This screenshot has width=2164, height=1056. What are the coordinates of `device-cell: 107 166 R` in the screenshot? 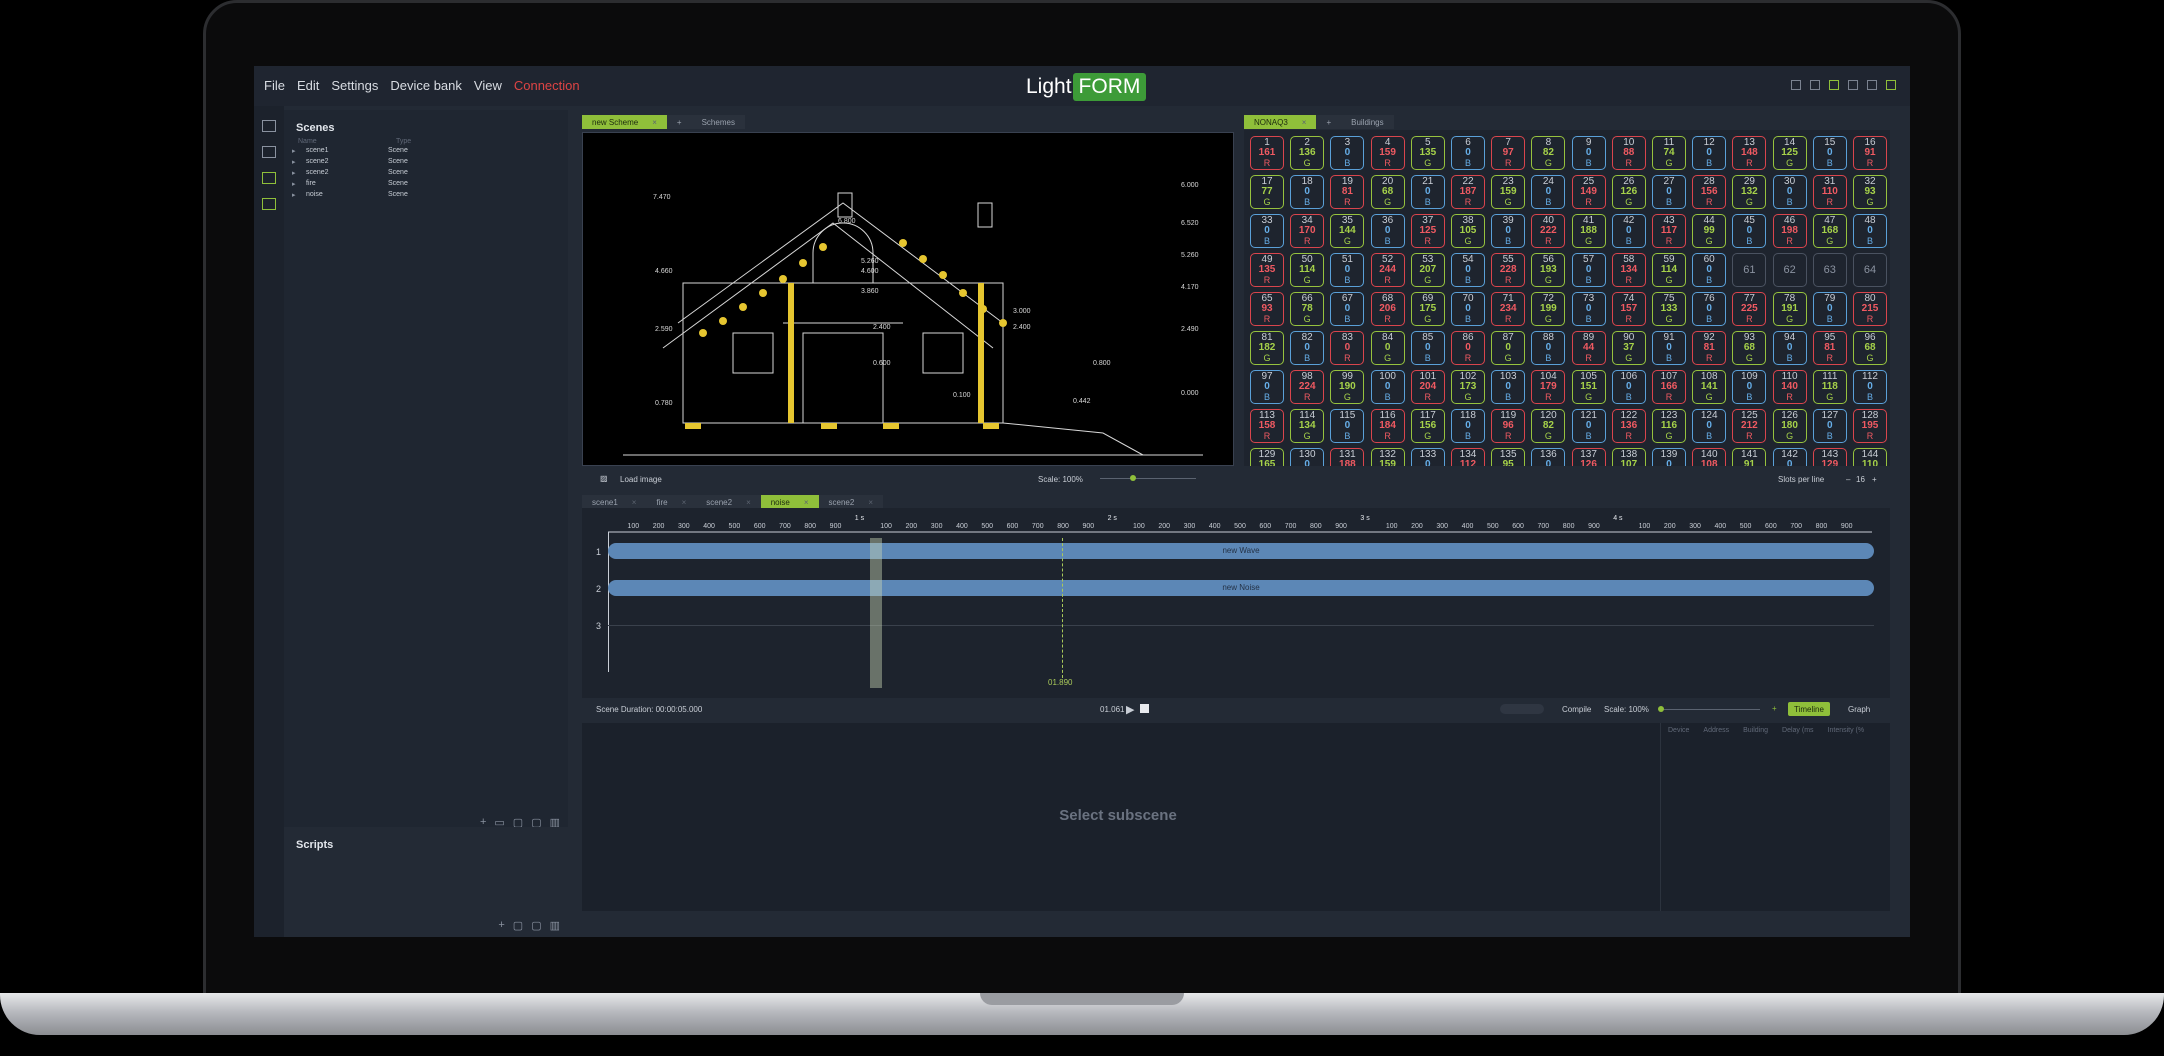 It's located at (1669, 387).